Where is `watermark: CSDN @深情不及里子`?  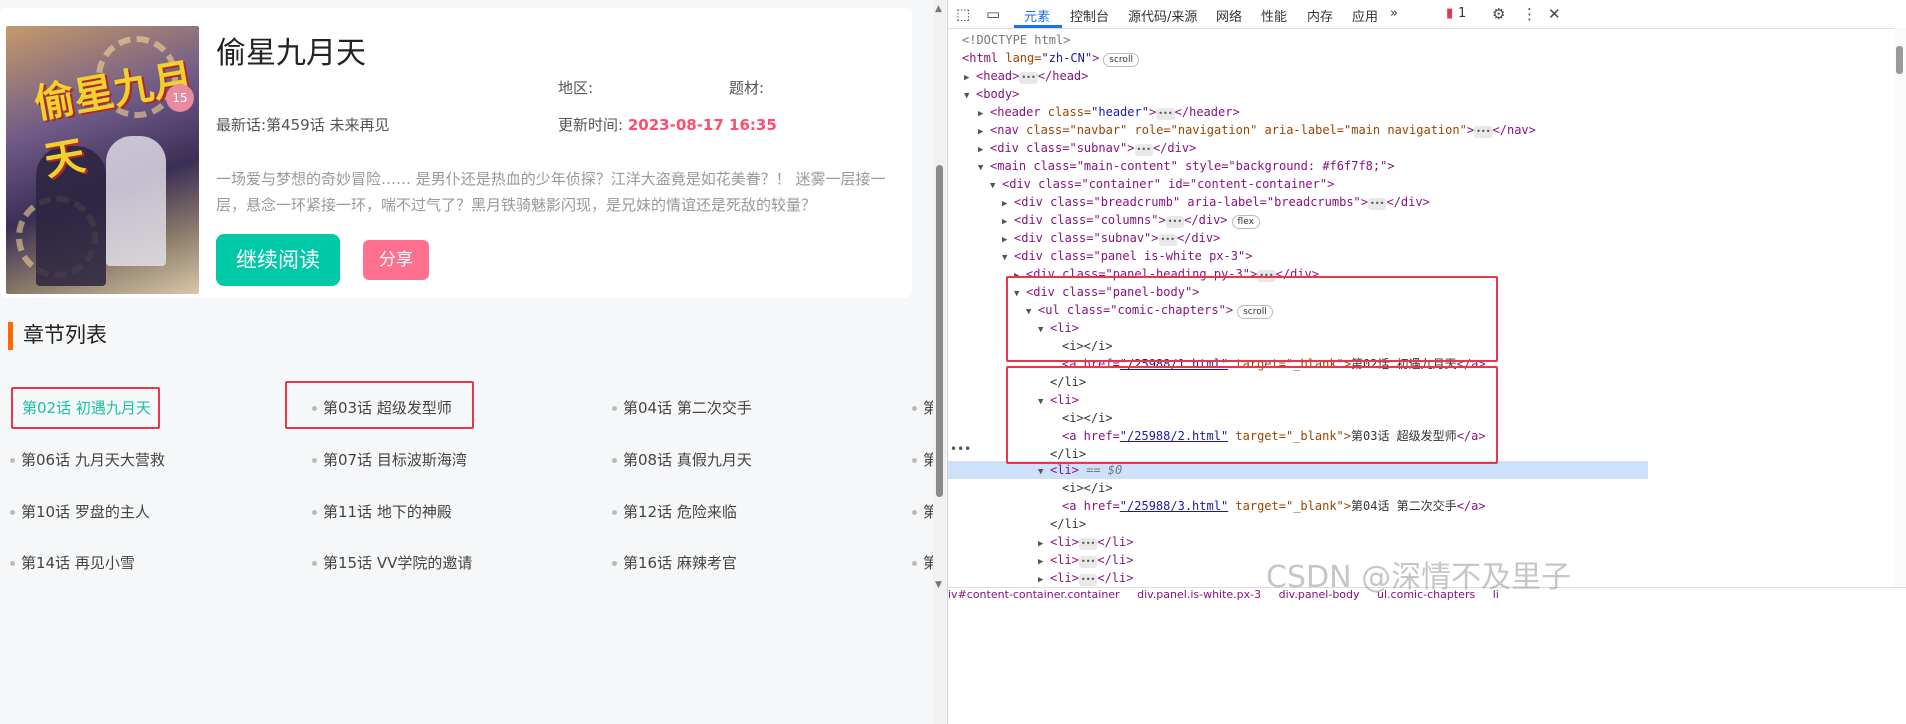
watermark: CSDN @深情不及里子 is located at coordinates (1419, 577).